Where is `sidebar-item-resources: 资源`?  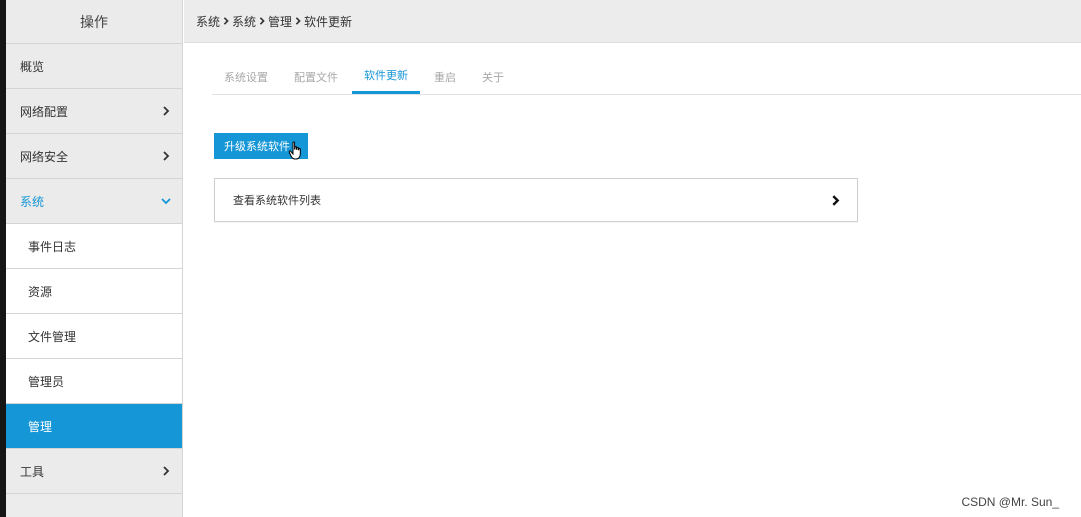
sidebar-item-resources: 资源 is located at coordinates (94, 291).